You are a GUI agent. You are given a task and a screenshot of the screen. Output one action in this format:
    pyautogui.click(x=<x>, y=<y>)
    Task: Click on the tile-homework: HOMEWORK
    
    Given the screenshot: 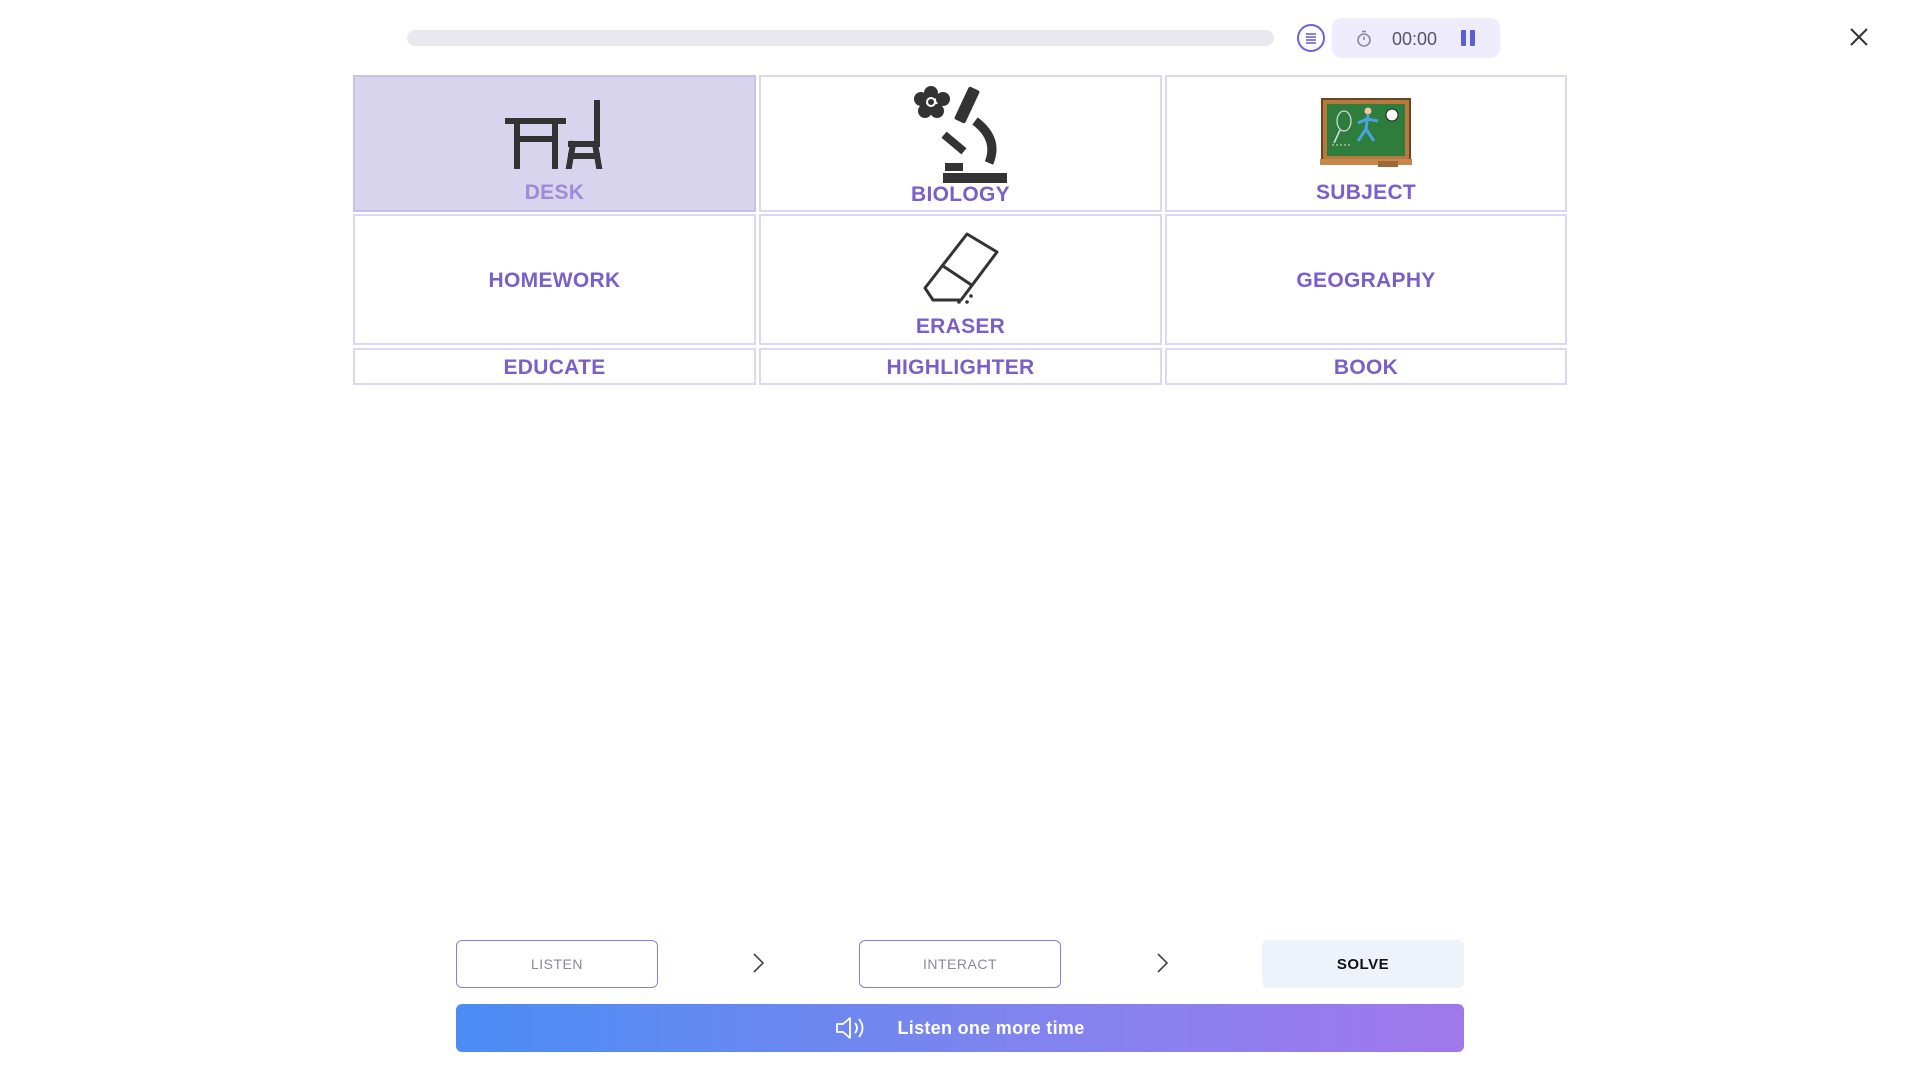 What is the action you would take?
    pyautogui.click(x=554, y=279)
    